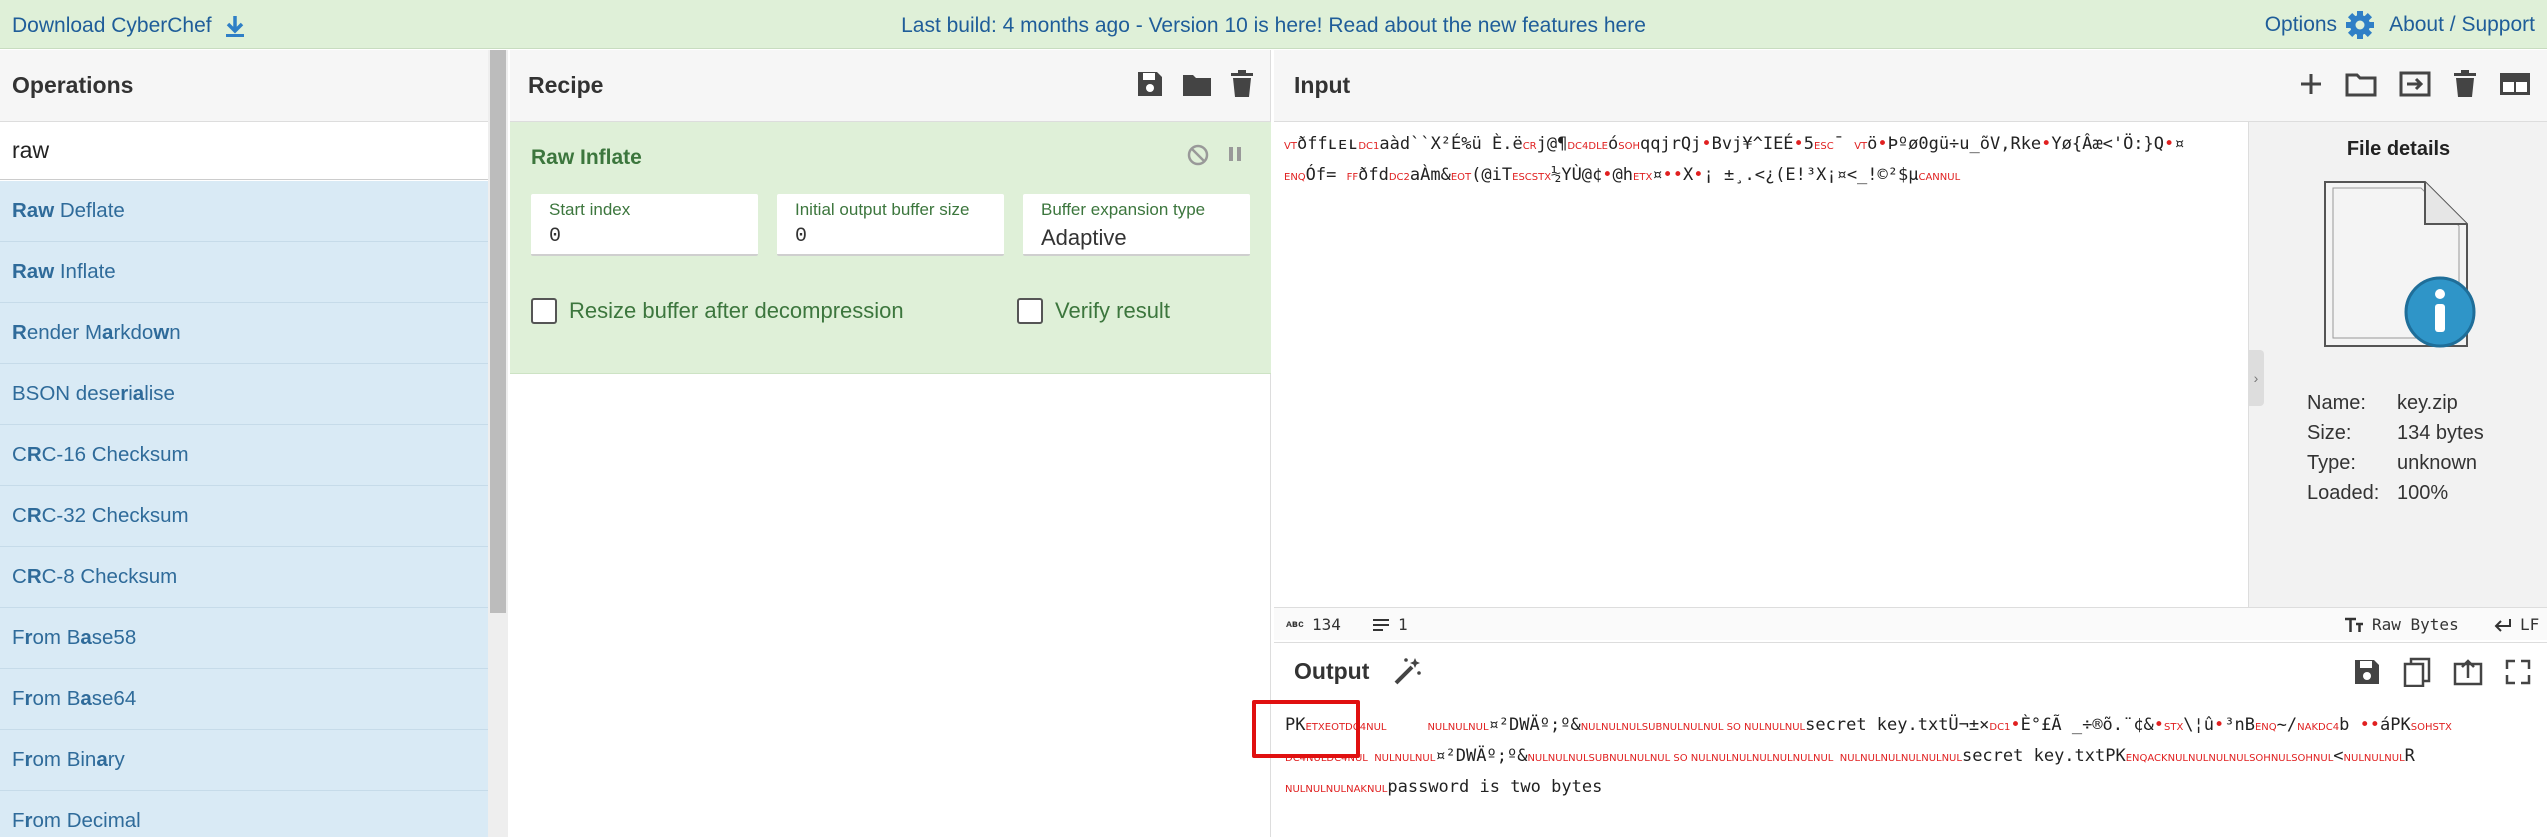 This screenshot has width=2547, height=837. I want to click on encoding-selector: Raw Bytes, so click(2401, 624).